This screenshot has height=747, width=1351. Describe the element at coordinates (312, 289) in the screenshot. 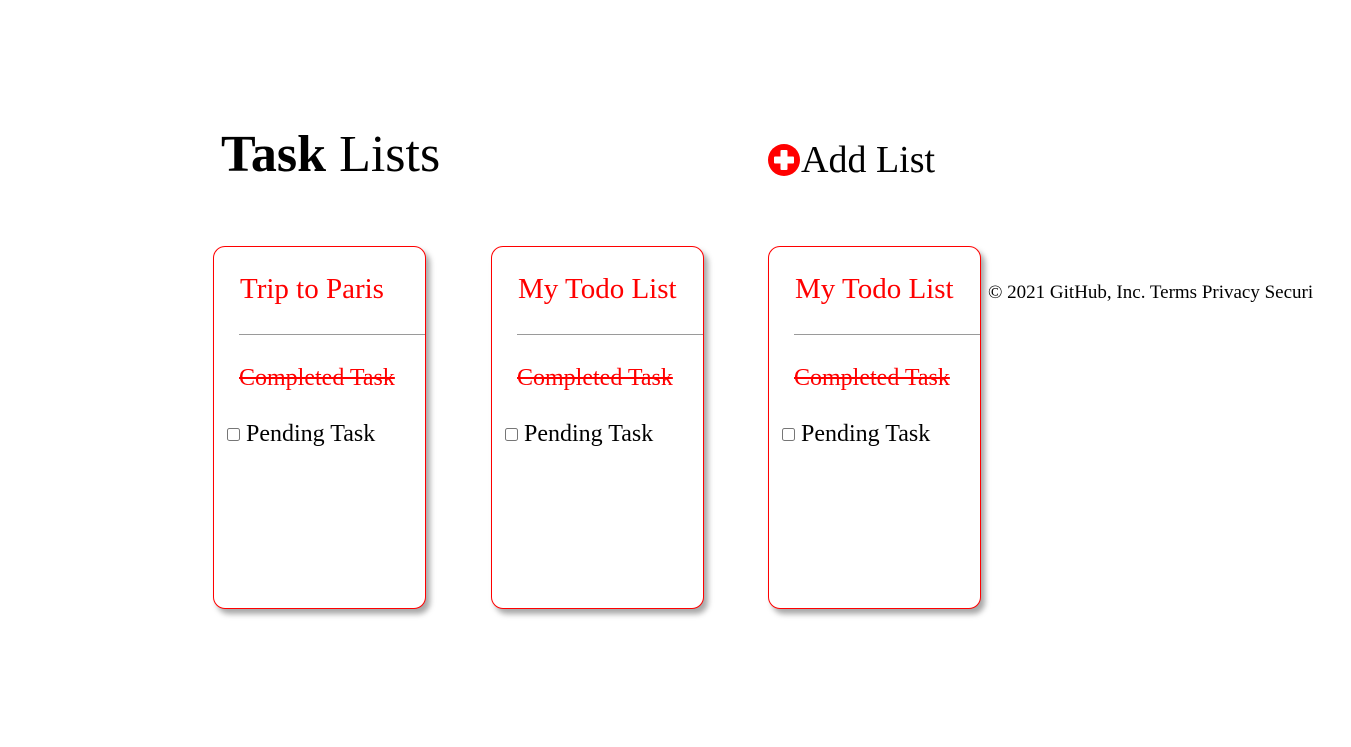

I see `task-list-title: Trip to Paris` at that location.